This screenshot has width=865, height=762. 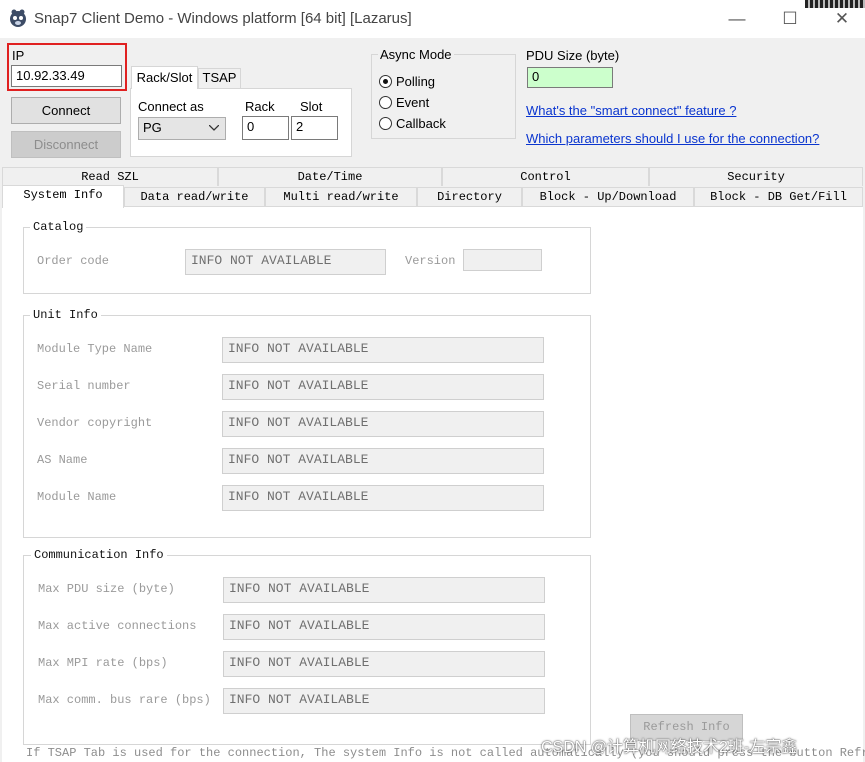 What do you see at coordinates (573, 55) in the screenshot?
I see `pdu-size-label: PDU Size (byte)` at bounding box center [573, 55].